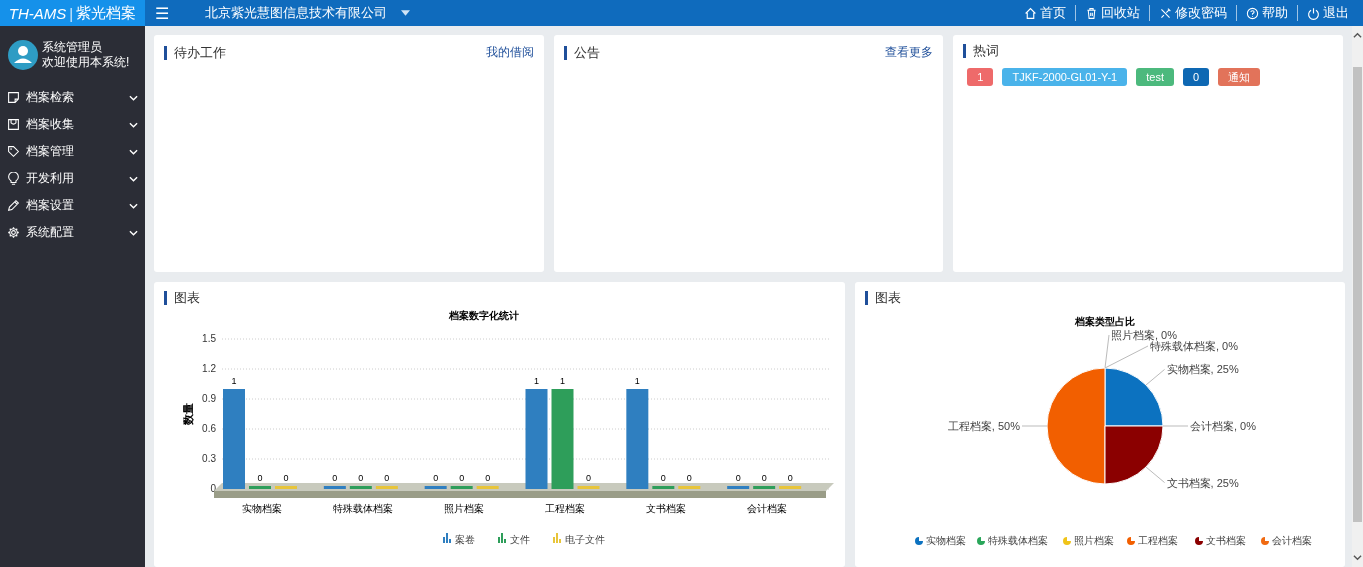 This screenshot has height=567, width=1363. What do you see at coordinates (564, 508) in the screenshot?
I see `category-label: 工程档案` at bounding box center [564, 508].